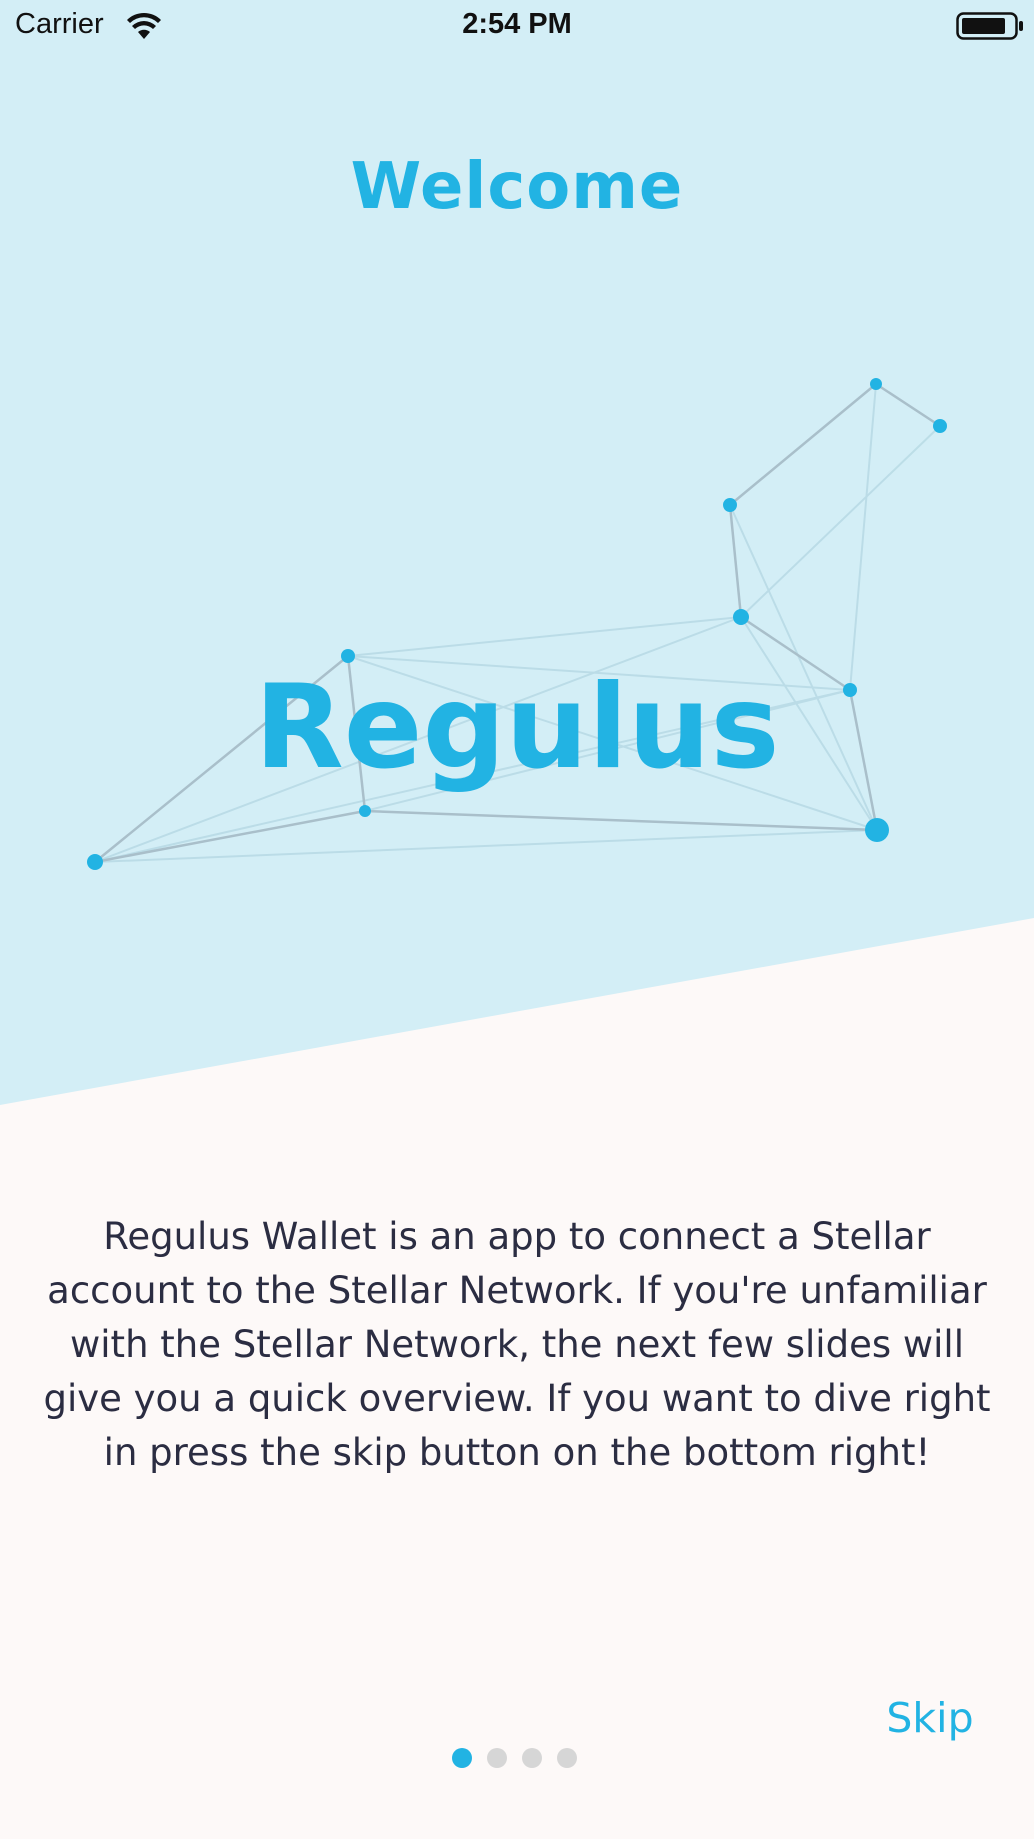 The image size is (1034, 1839). I want to click on status-time: 2:54 PM, so click(517, 24).